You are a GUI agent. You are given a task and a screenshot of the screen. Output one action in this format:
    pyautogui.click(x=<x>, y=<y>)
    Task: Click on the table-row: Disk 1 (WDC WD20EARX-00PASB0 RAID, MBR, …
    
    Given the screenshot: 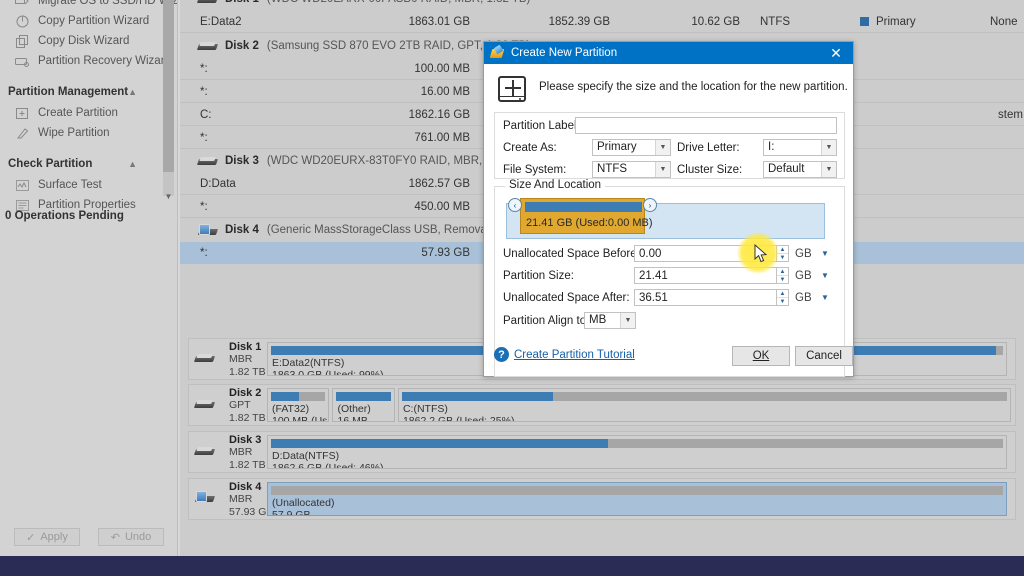 What is the action you would take?
    pyautogui.click(x=602, y=5)
    